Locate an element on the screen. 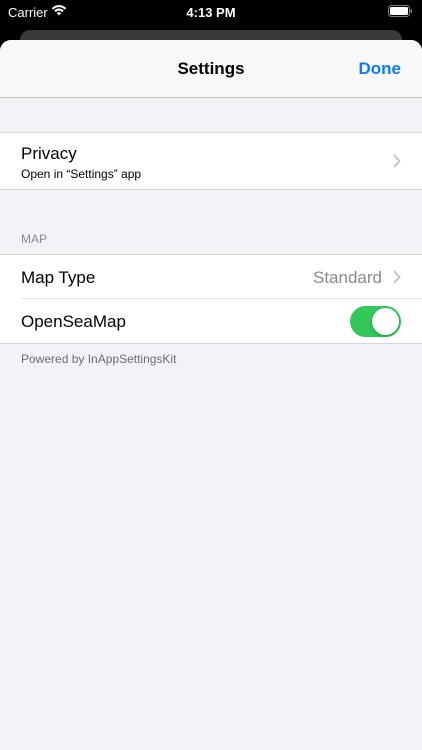 The width and height of the screenshot is (422, 750). map-type-value: Standard is located at coordinates (347, 277).